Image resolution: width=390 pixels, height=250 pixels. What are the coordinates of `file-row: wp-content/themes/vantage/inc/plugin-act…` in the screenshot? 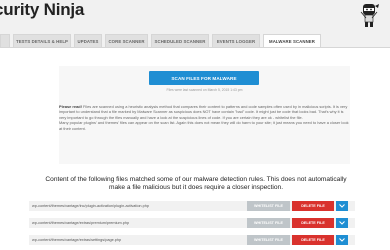 It's located at (192, 206).